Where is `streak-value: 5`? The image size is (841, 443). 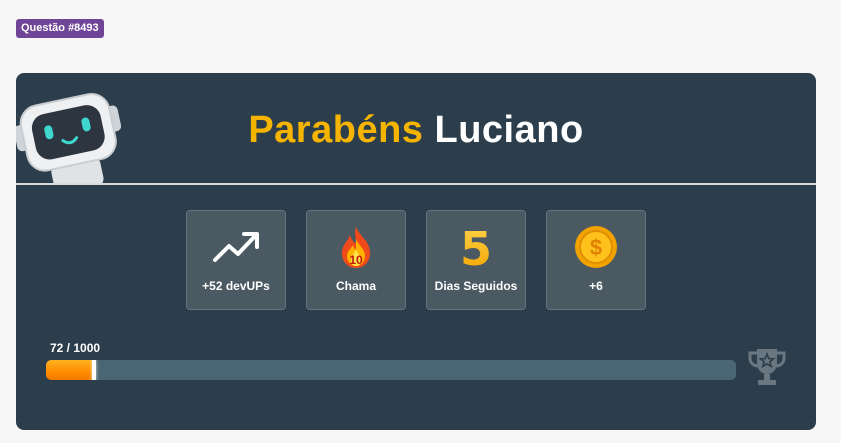 streak-value: 5 is located at coordinates (476, 247).